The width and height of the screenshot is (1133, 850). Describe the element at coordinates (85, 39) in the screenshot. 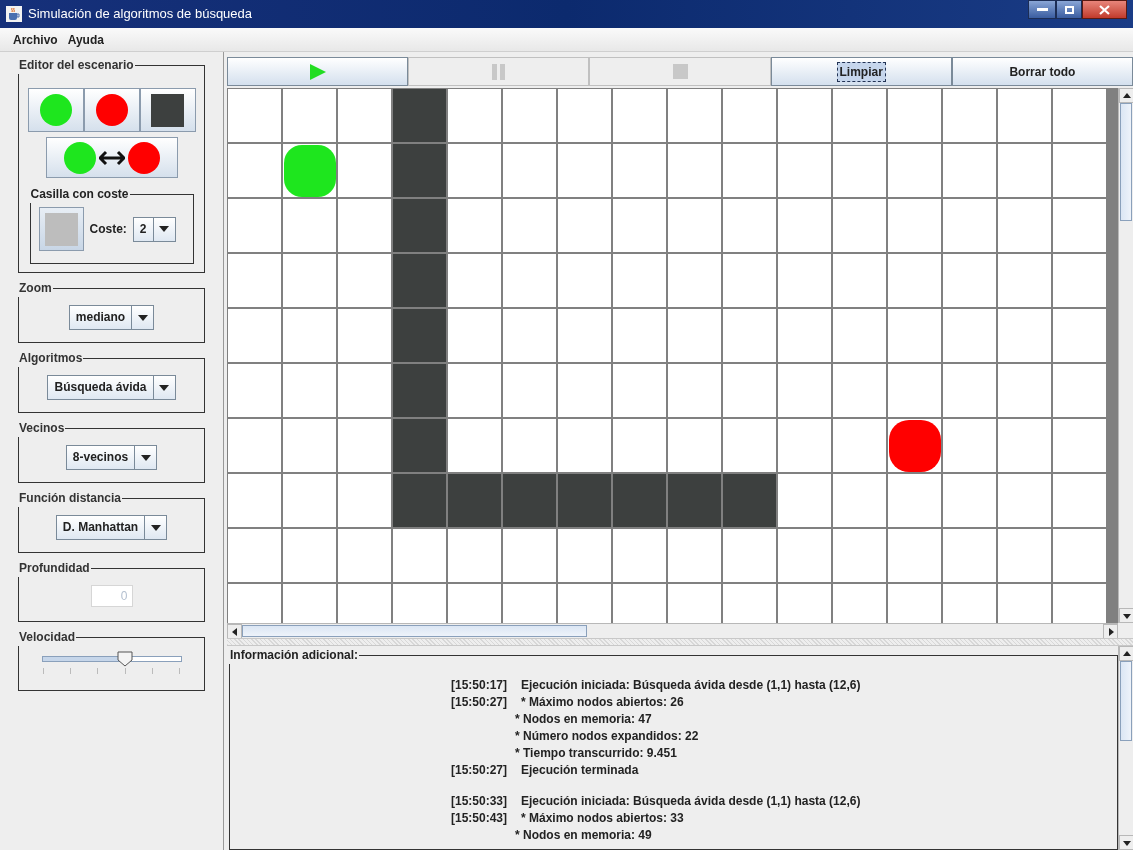

I see `menu-item: Ayuda` at that location.